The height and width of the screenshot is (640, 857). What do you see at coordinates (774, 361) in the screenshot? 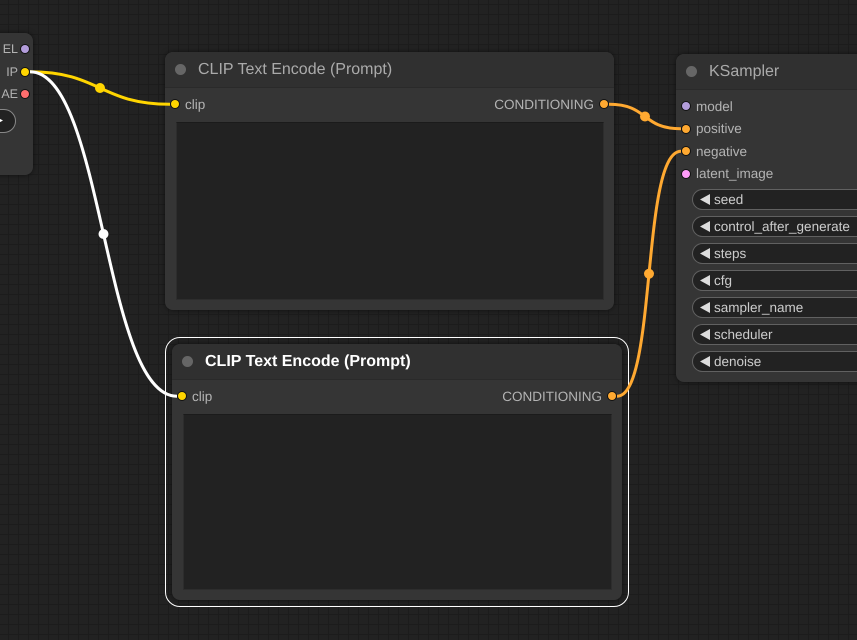
I see `widget-field: denoise` at bounding box center [774, 361].